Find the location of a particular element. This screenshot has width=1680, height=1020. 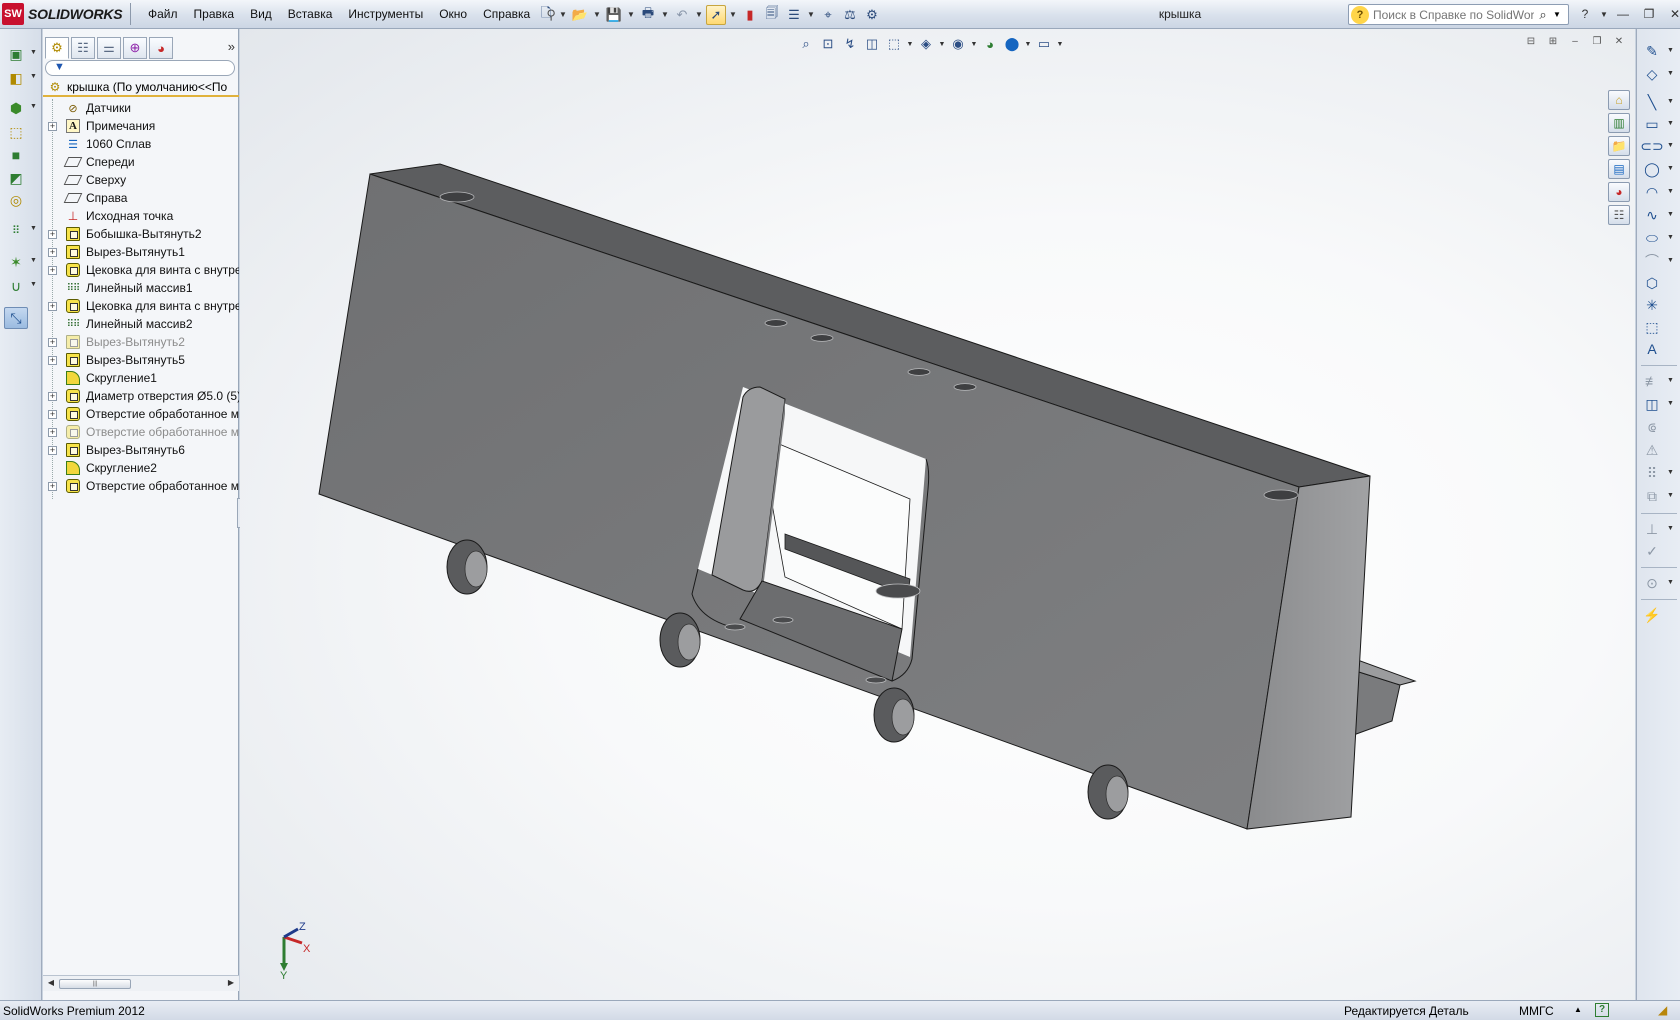

configuration-manager-tab-icon: ⚌ is located at coordinates (109, 48).